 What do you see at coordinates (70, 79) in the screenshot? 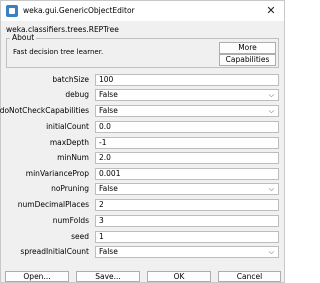
I see `param-label: batchSize` at bounding box center [70, 79].